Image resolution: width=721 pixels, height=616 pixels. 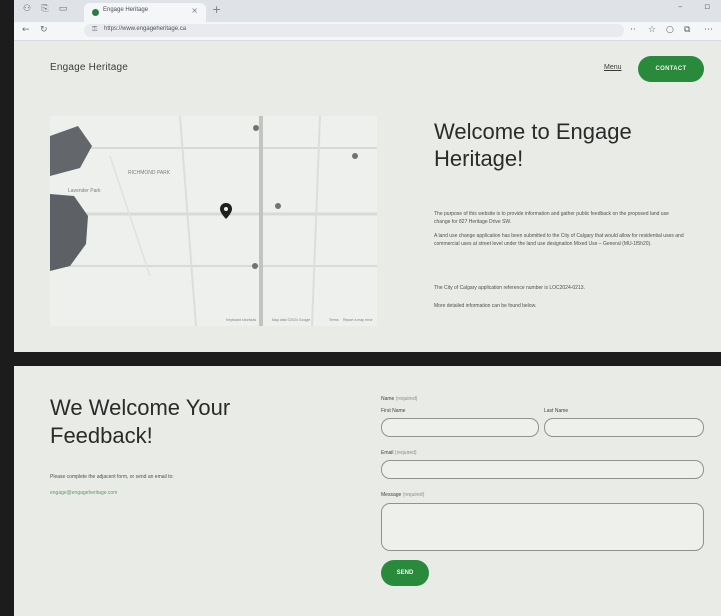 I want to click on address-url: https://www.engageheritage.ca, so click(x=145, y=29).